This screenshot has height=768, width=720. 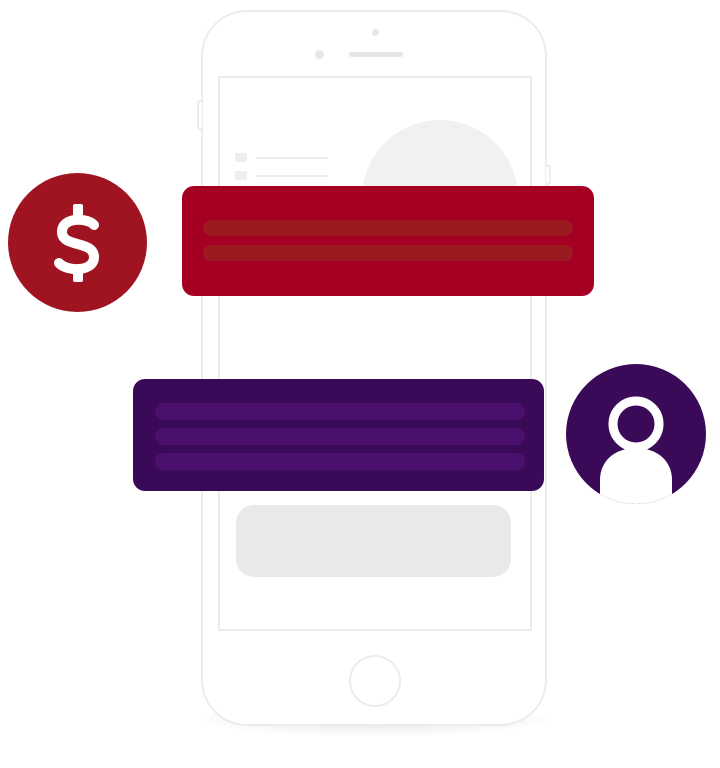 What do you see at coordinates (548, 175) in the screenshot?
I see `phone-side-button-right` at bounding box center [548, 175].